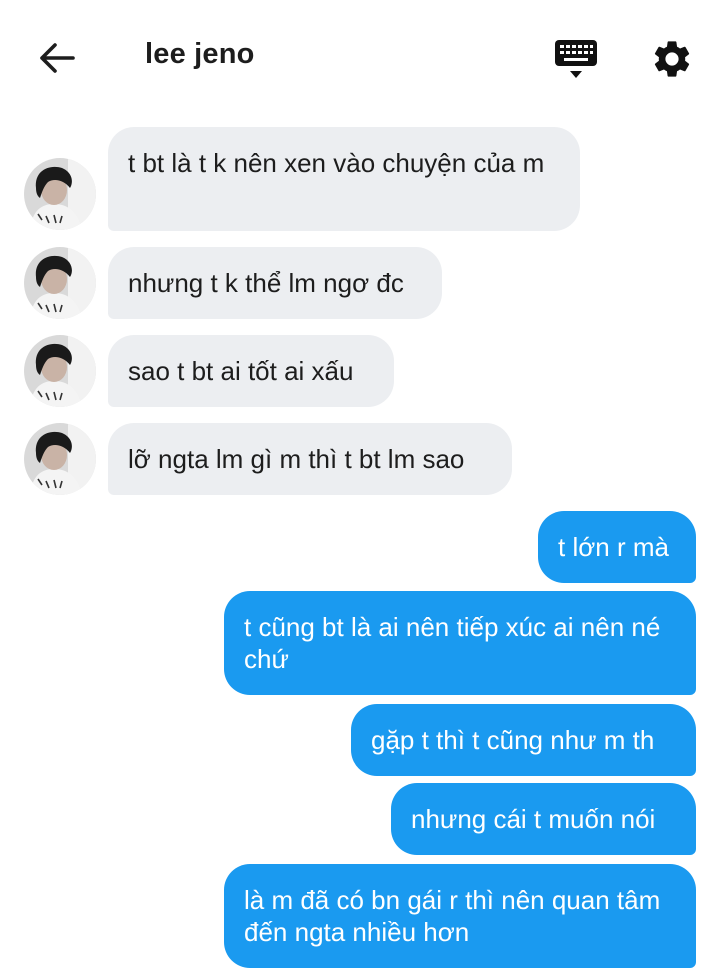 This screenshot has height=973, width=720. I want to click on message-bubble-incoming: sao t bt ai tốt ai xấu, so click(251, 371).